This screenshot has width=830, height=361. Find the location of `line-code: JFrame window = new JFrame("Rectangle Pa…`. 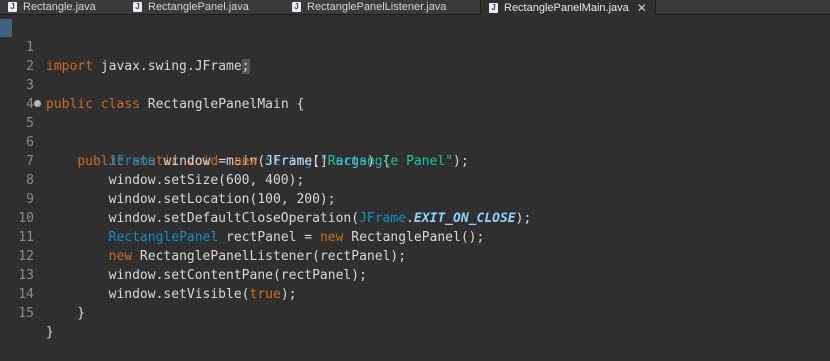

line-code: JFrame window = new JFrame("Rectangle Pa… is located at coordinates (288, 161).